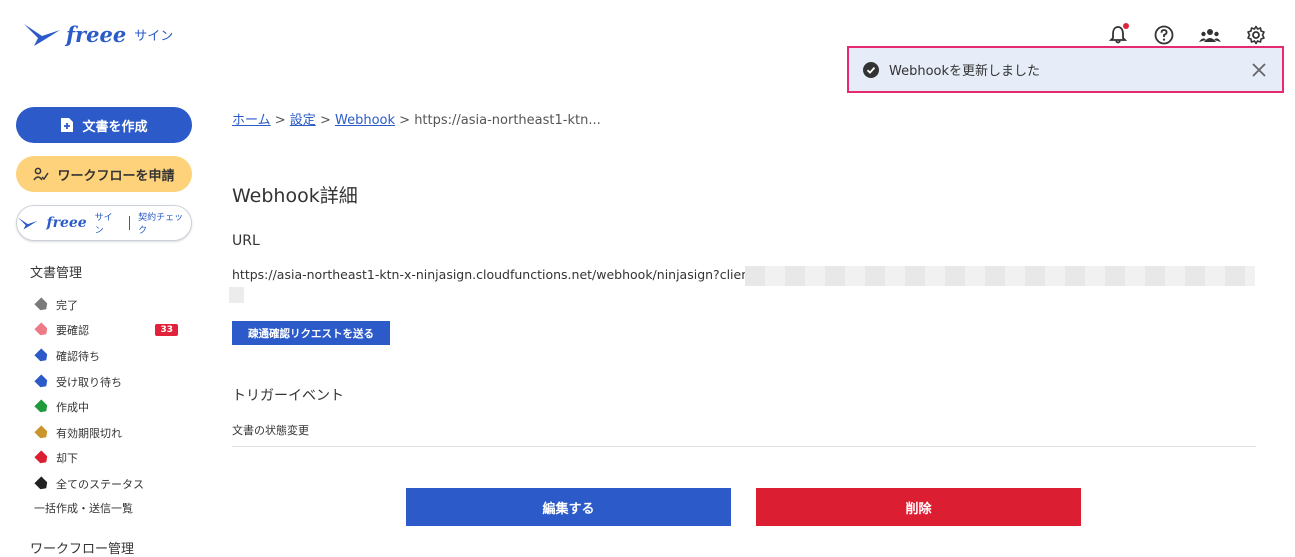 The image size is (1295, 557). What do you see at coordinates (130, 223) in the screenshot?
I see `divider` at bounding box center [130, 223].